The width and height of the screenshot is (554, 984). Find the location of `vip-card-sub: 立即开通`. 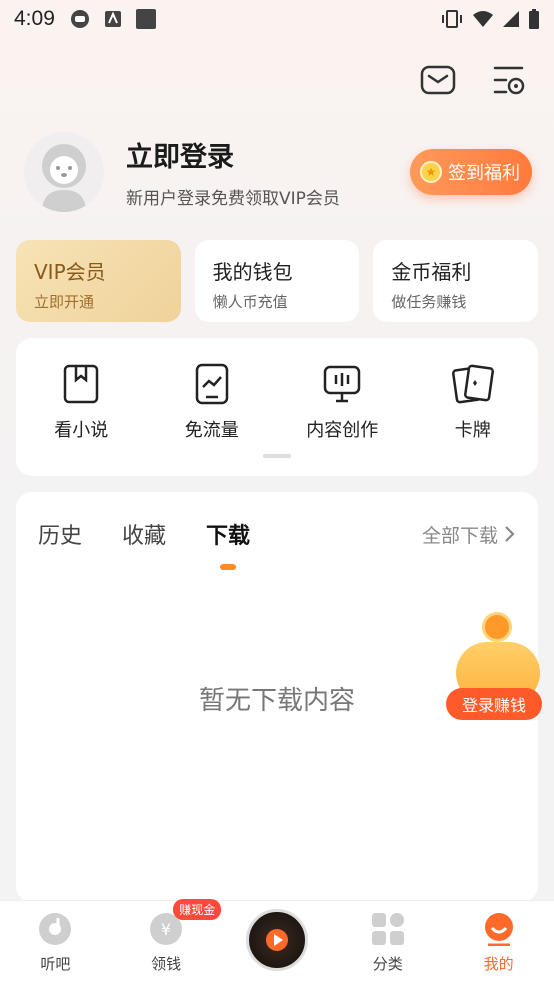

vip-card-sub: 立即开通 is located at coordinates (64, 302).